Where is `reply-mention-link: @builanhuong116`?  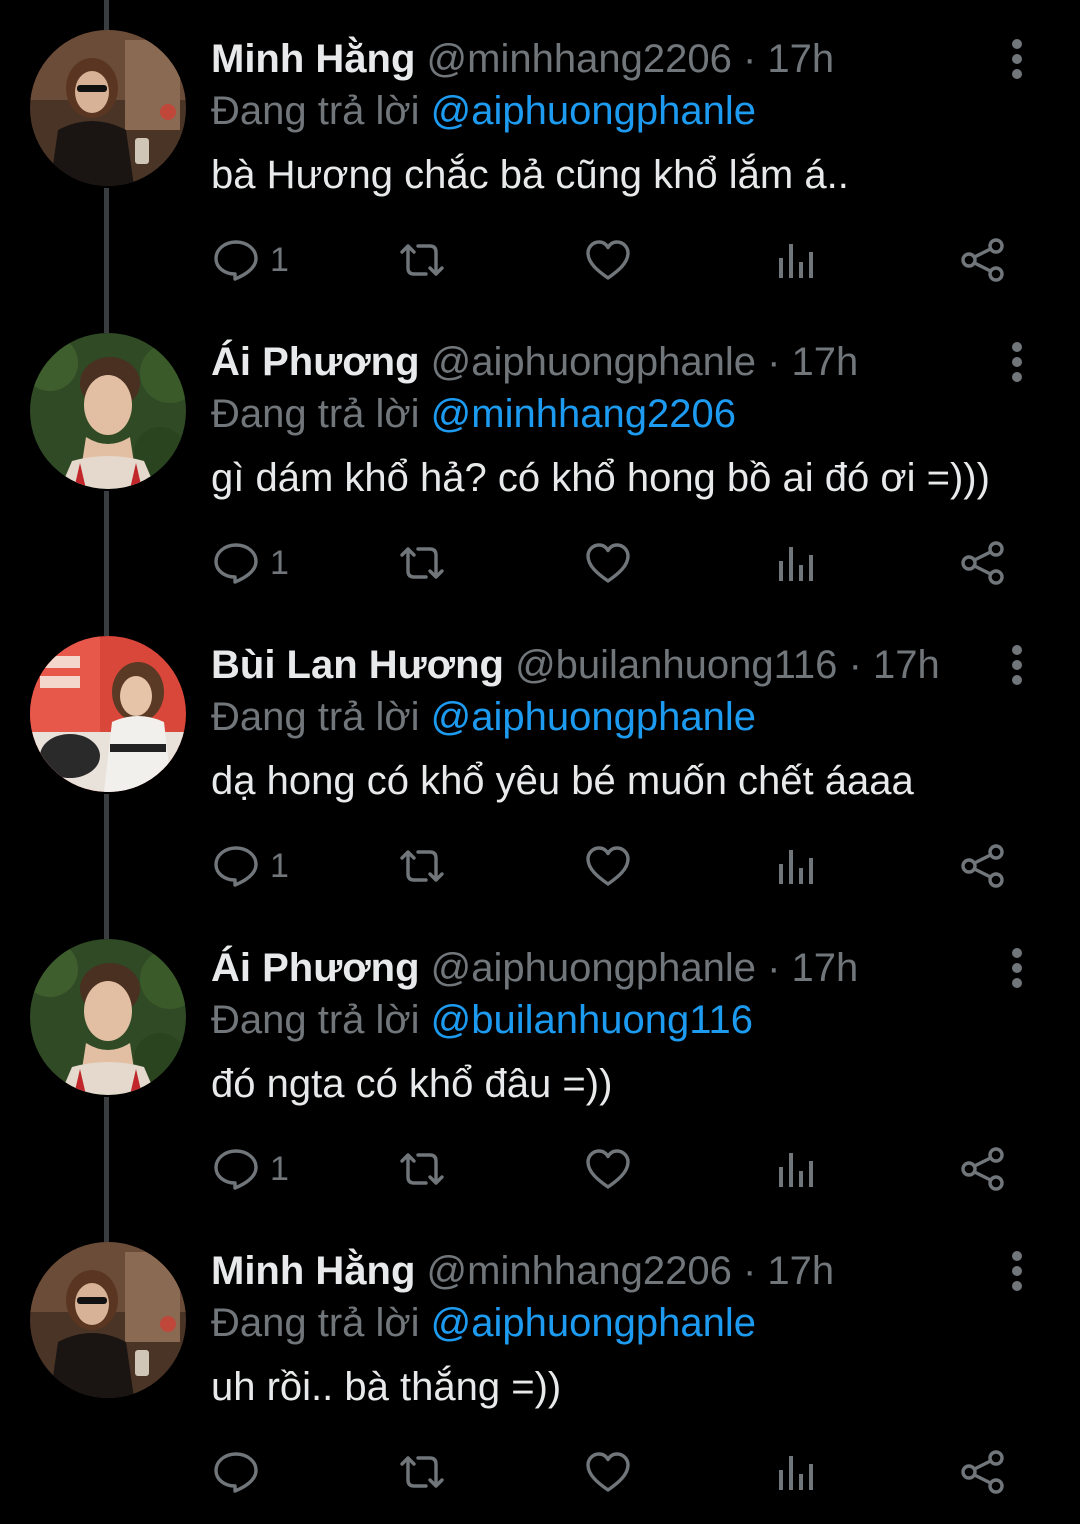
reply-mention-link: @builanhuong116 is located at coordinates (592, 1020).